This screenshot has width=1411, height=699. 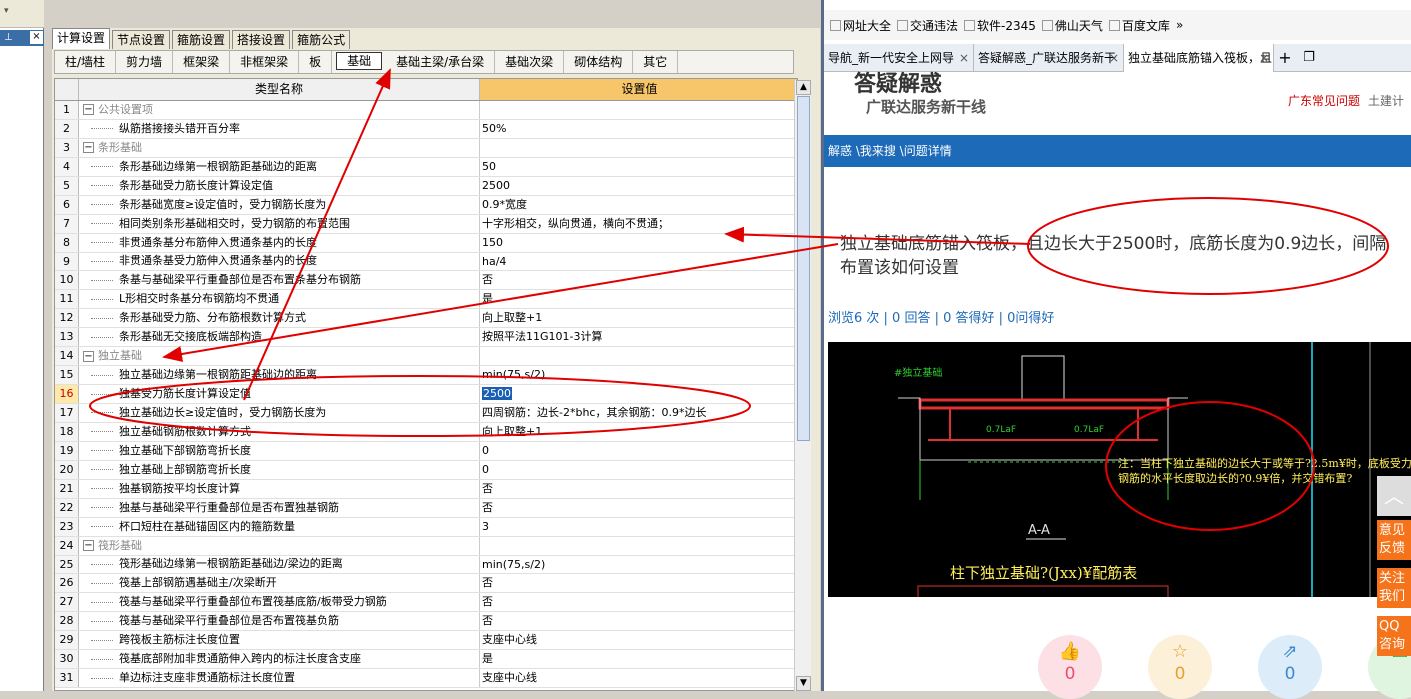 I want to click on table-row: 28 筏基与基础梁平行重叠部位是否布置筏基负筋 否, so click(x=426, y=622).